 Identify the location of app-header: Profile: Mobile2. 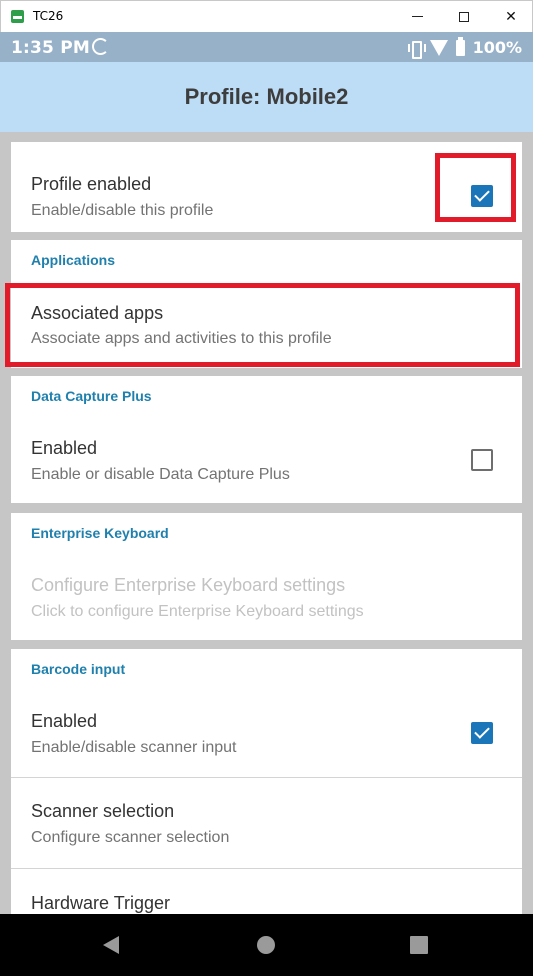
(266, 97).